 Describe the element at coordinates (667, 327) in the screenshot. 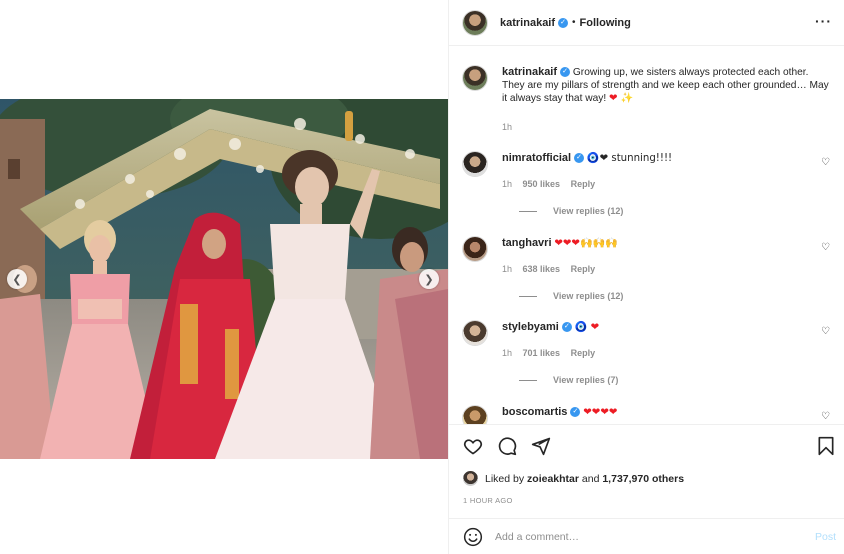

I see `comment-text: stylebyami ✓ 🧿 ❤` at that location.